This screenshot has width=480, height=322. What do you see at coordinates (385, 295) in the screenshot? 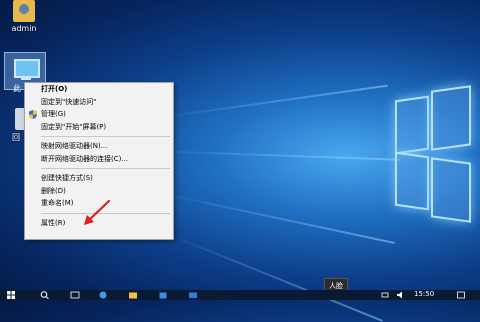
I see `network-icon` at bounding box center [385, 295].